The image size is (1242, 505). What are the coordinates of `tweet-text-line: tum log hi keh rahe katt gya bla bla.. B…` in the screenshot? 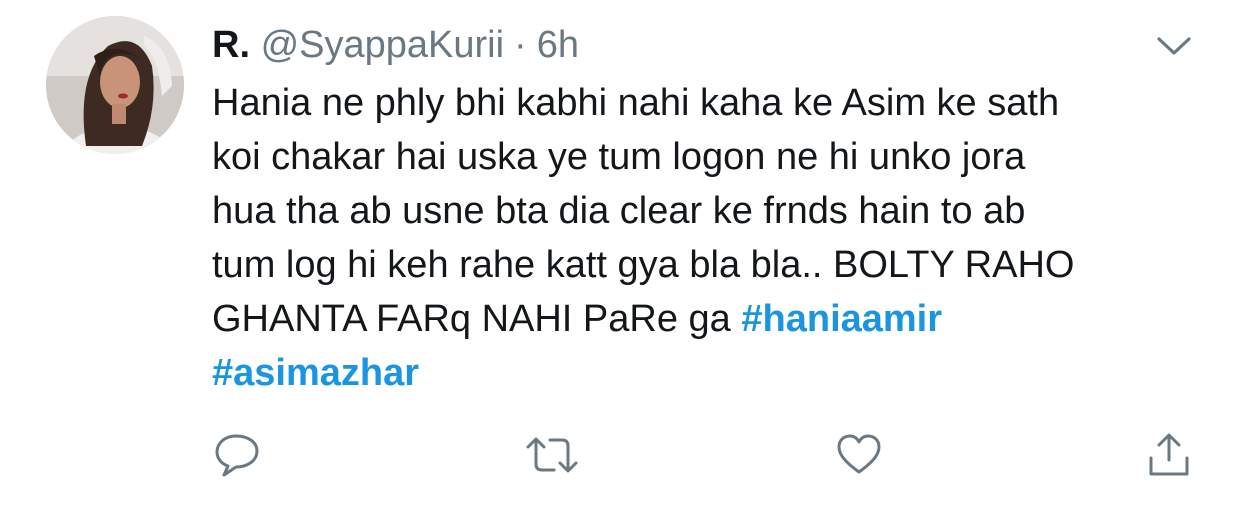 It's located at (643, 265).